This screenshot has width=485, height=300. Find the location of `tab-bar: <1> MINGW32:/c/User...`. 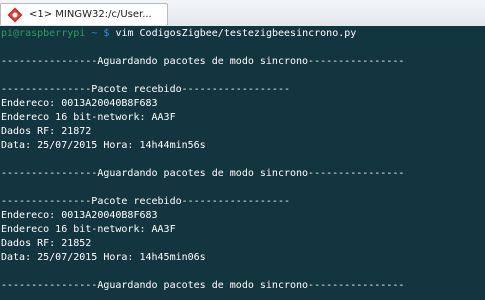

tab-bar: <1> MINGW32:/c/User... is located at coordinates (242, 13).